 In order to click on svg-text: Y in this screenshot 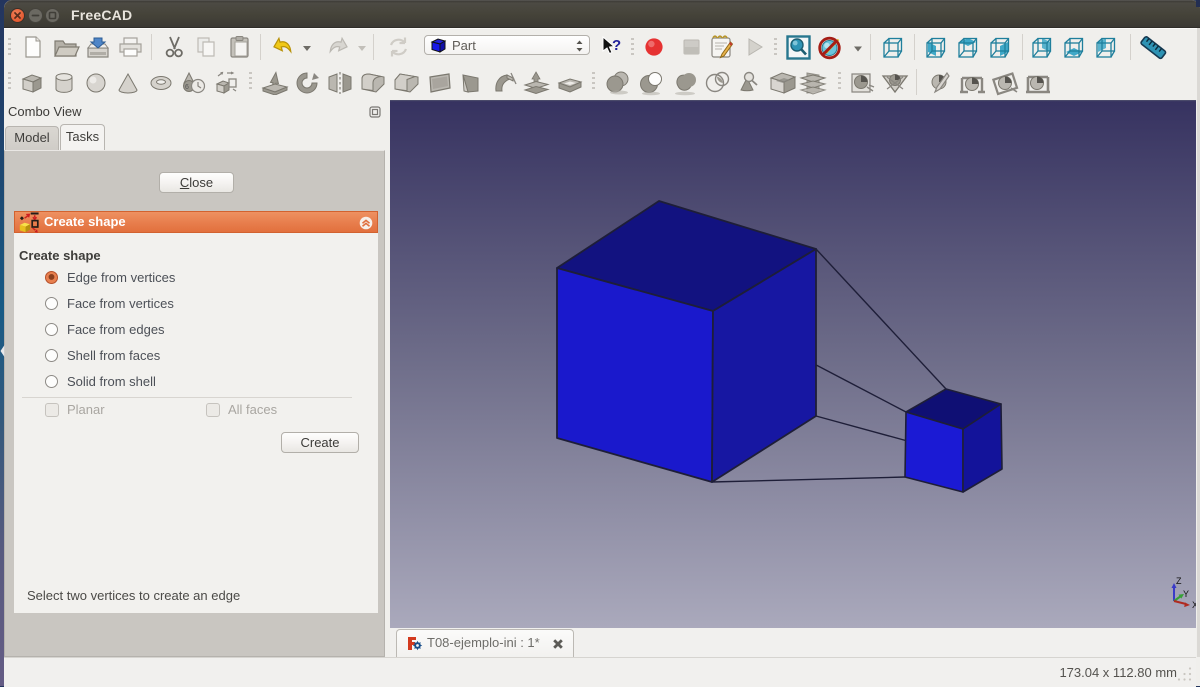, I will do `click(1186, 594)`.